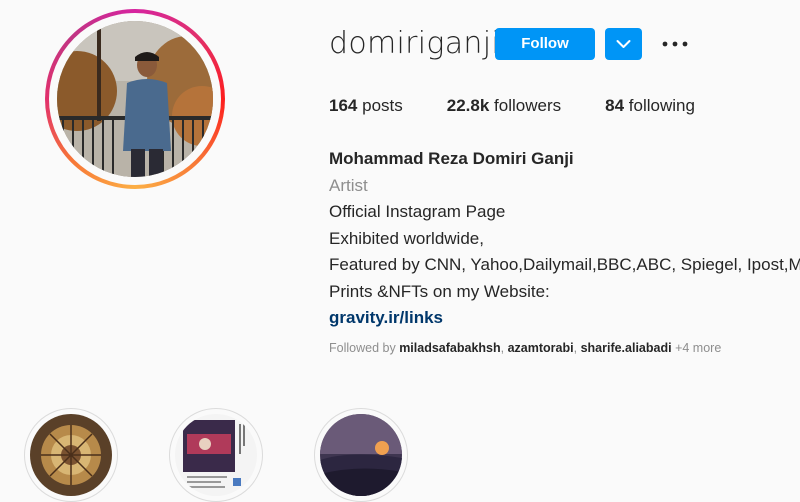  What do you see at coordinates (439, 291) in the screenshot?
I see `bio-line: Prints &NFTs on my Website:` at bounding box center [439, 291].